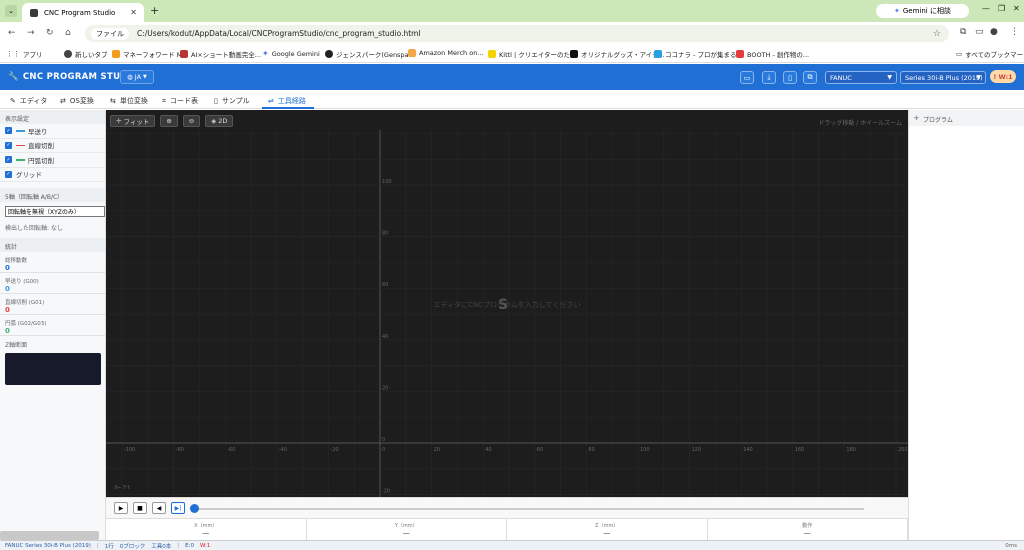 The height and width of the screenshot is (550, 1024). What do you see at coordinates (387, 182) in the screenshot?
I see `y-tick-label: 100` at bounding box center [387, 182].